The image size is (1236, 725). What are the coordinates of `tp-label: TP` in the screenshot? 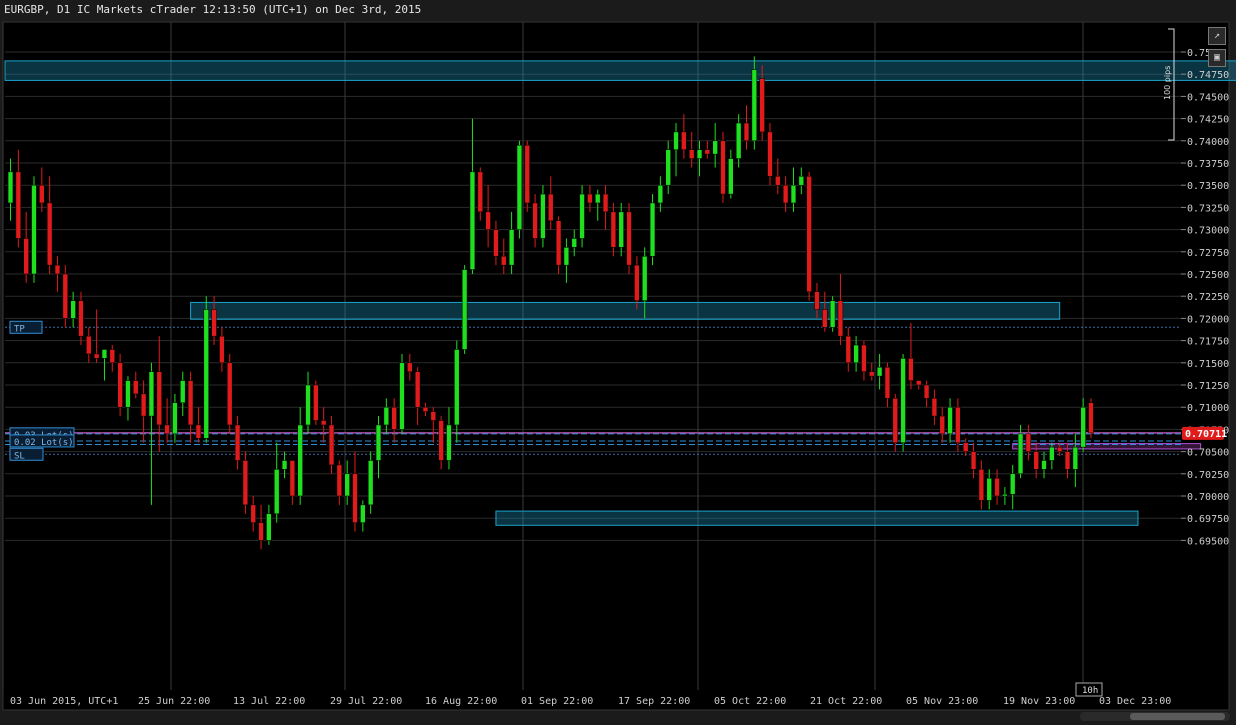 It's located at (26, 327).